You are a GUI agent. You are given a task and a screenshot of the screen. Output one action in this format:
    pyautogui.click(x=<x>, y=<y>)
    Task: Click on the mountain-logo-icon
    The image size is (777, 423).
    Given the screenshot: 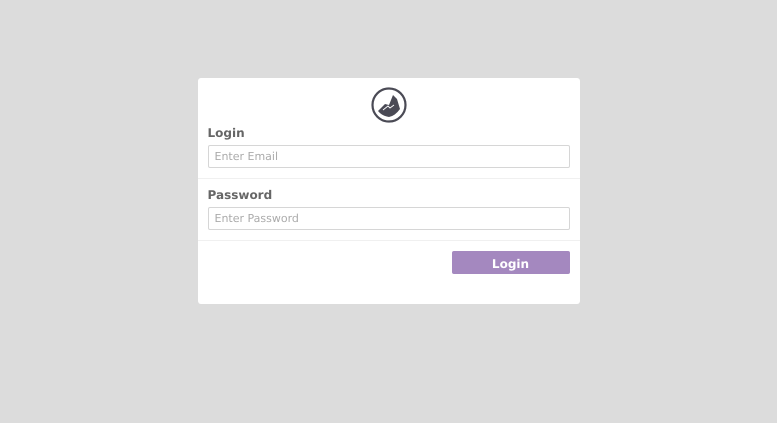 What is the action you would take?
    pyautogui.click(x=388, y=105)
    